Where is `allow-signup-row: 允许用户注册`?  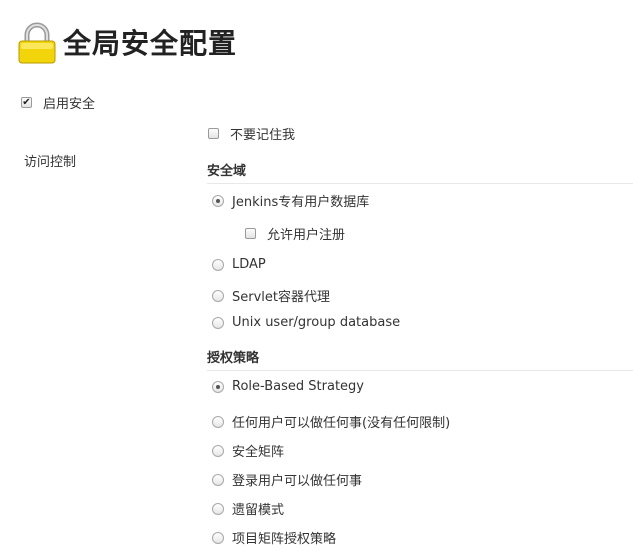 allow-signup-row: 允许用户注册 is located at coordinates (295, 233).